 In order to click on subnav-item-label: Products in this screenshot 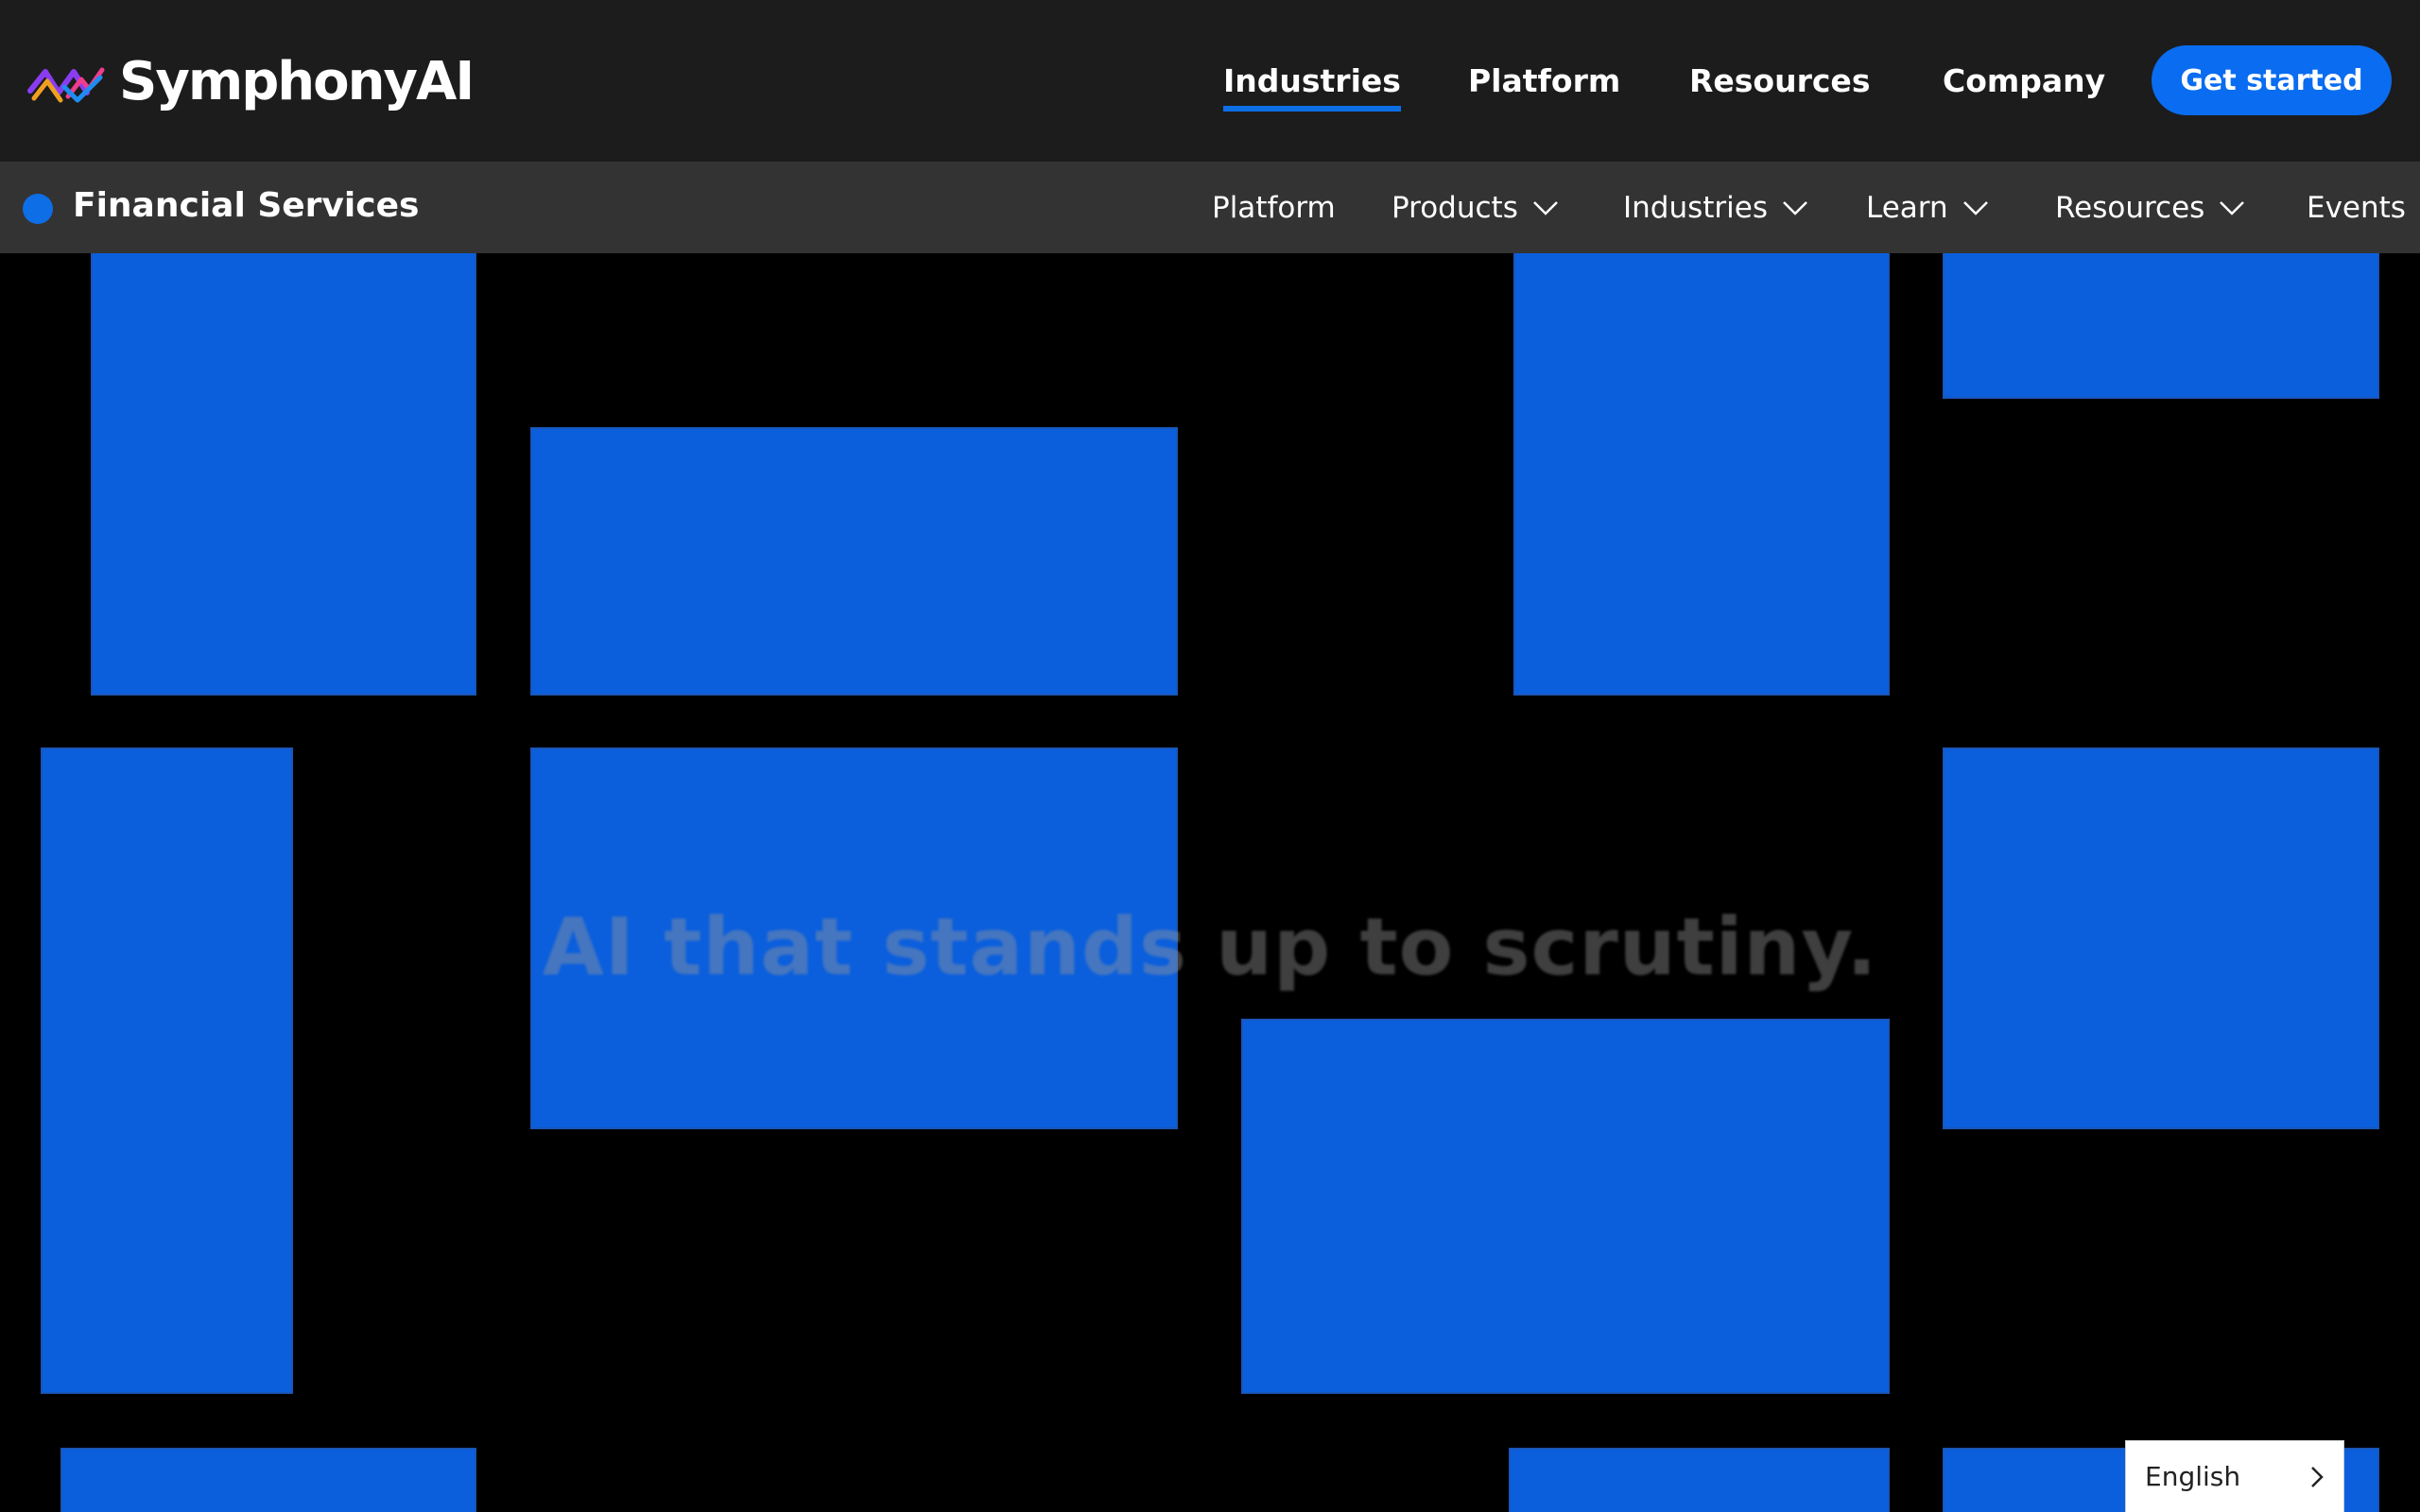, I will do `click(1455, 208)`.